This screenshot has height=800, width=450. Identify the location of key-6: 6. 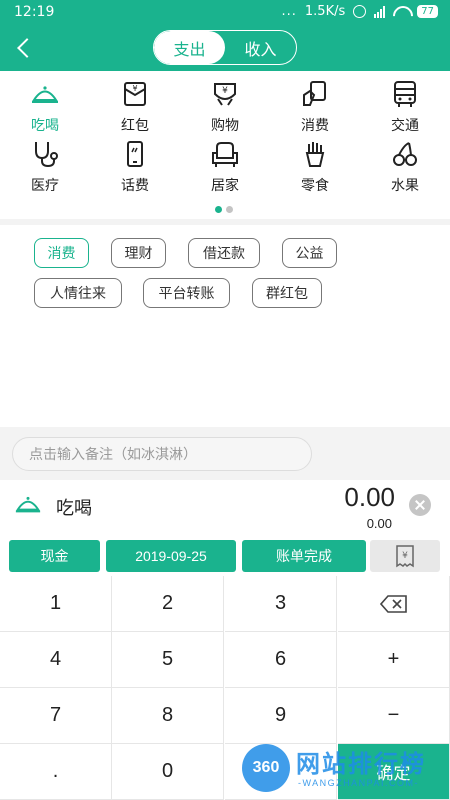
(281, 660).